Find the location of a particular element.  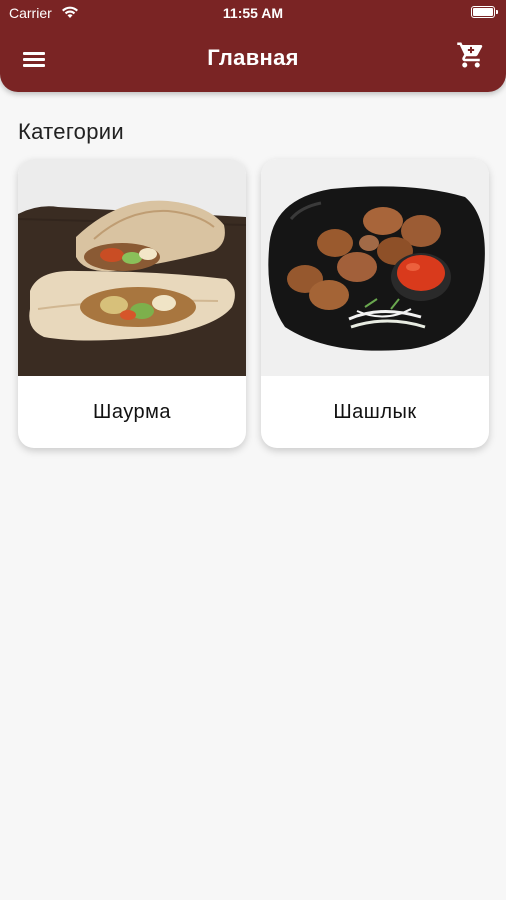

category-label: Шаурма is located at coordinates (132, 411).